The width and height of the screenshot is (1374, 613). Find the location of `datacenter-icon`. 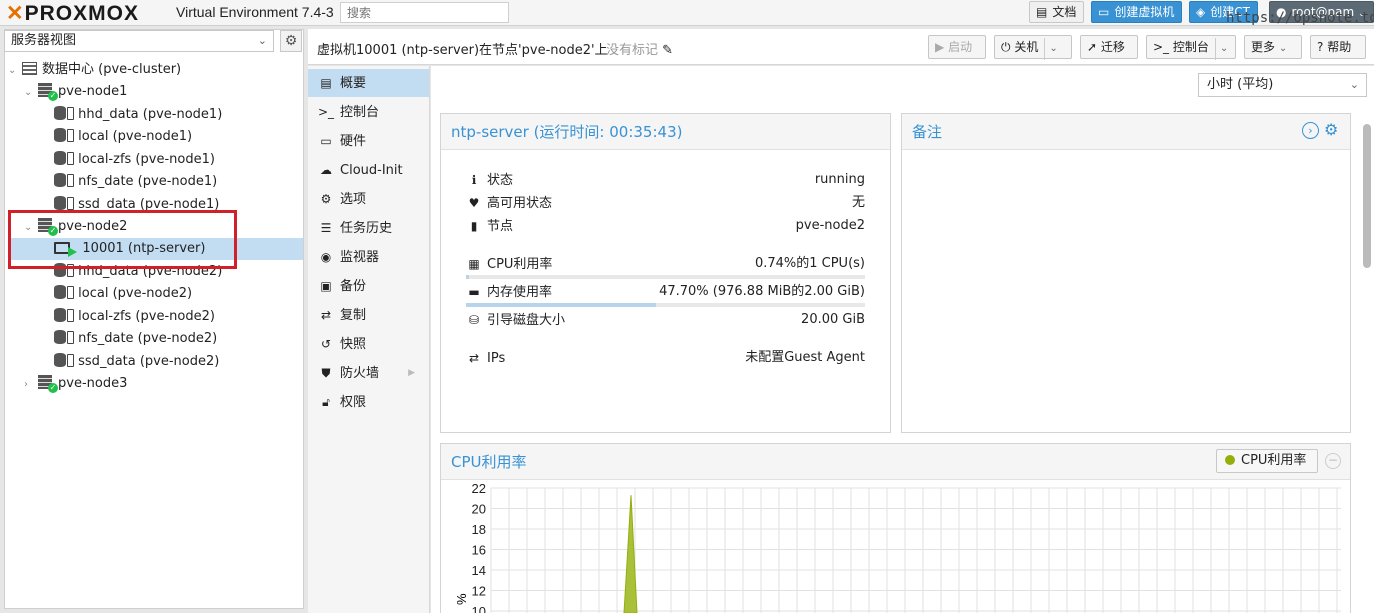

datacenter-icon is located at coordinates (29, 68).